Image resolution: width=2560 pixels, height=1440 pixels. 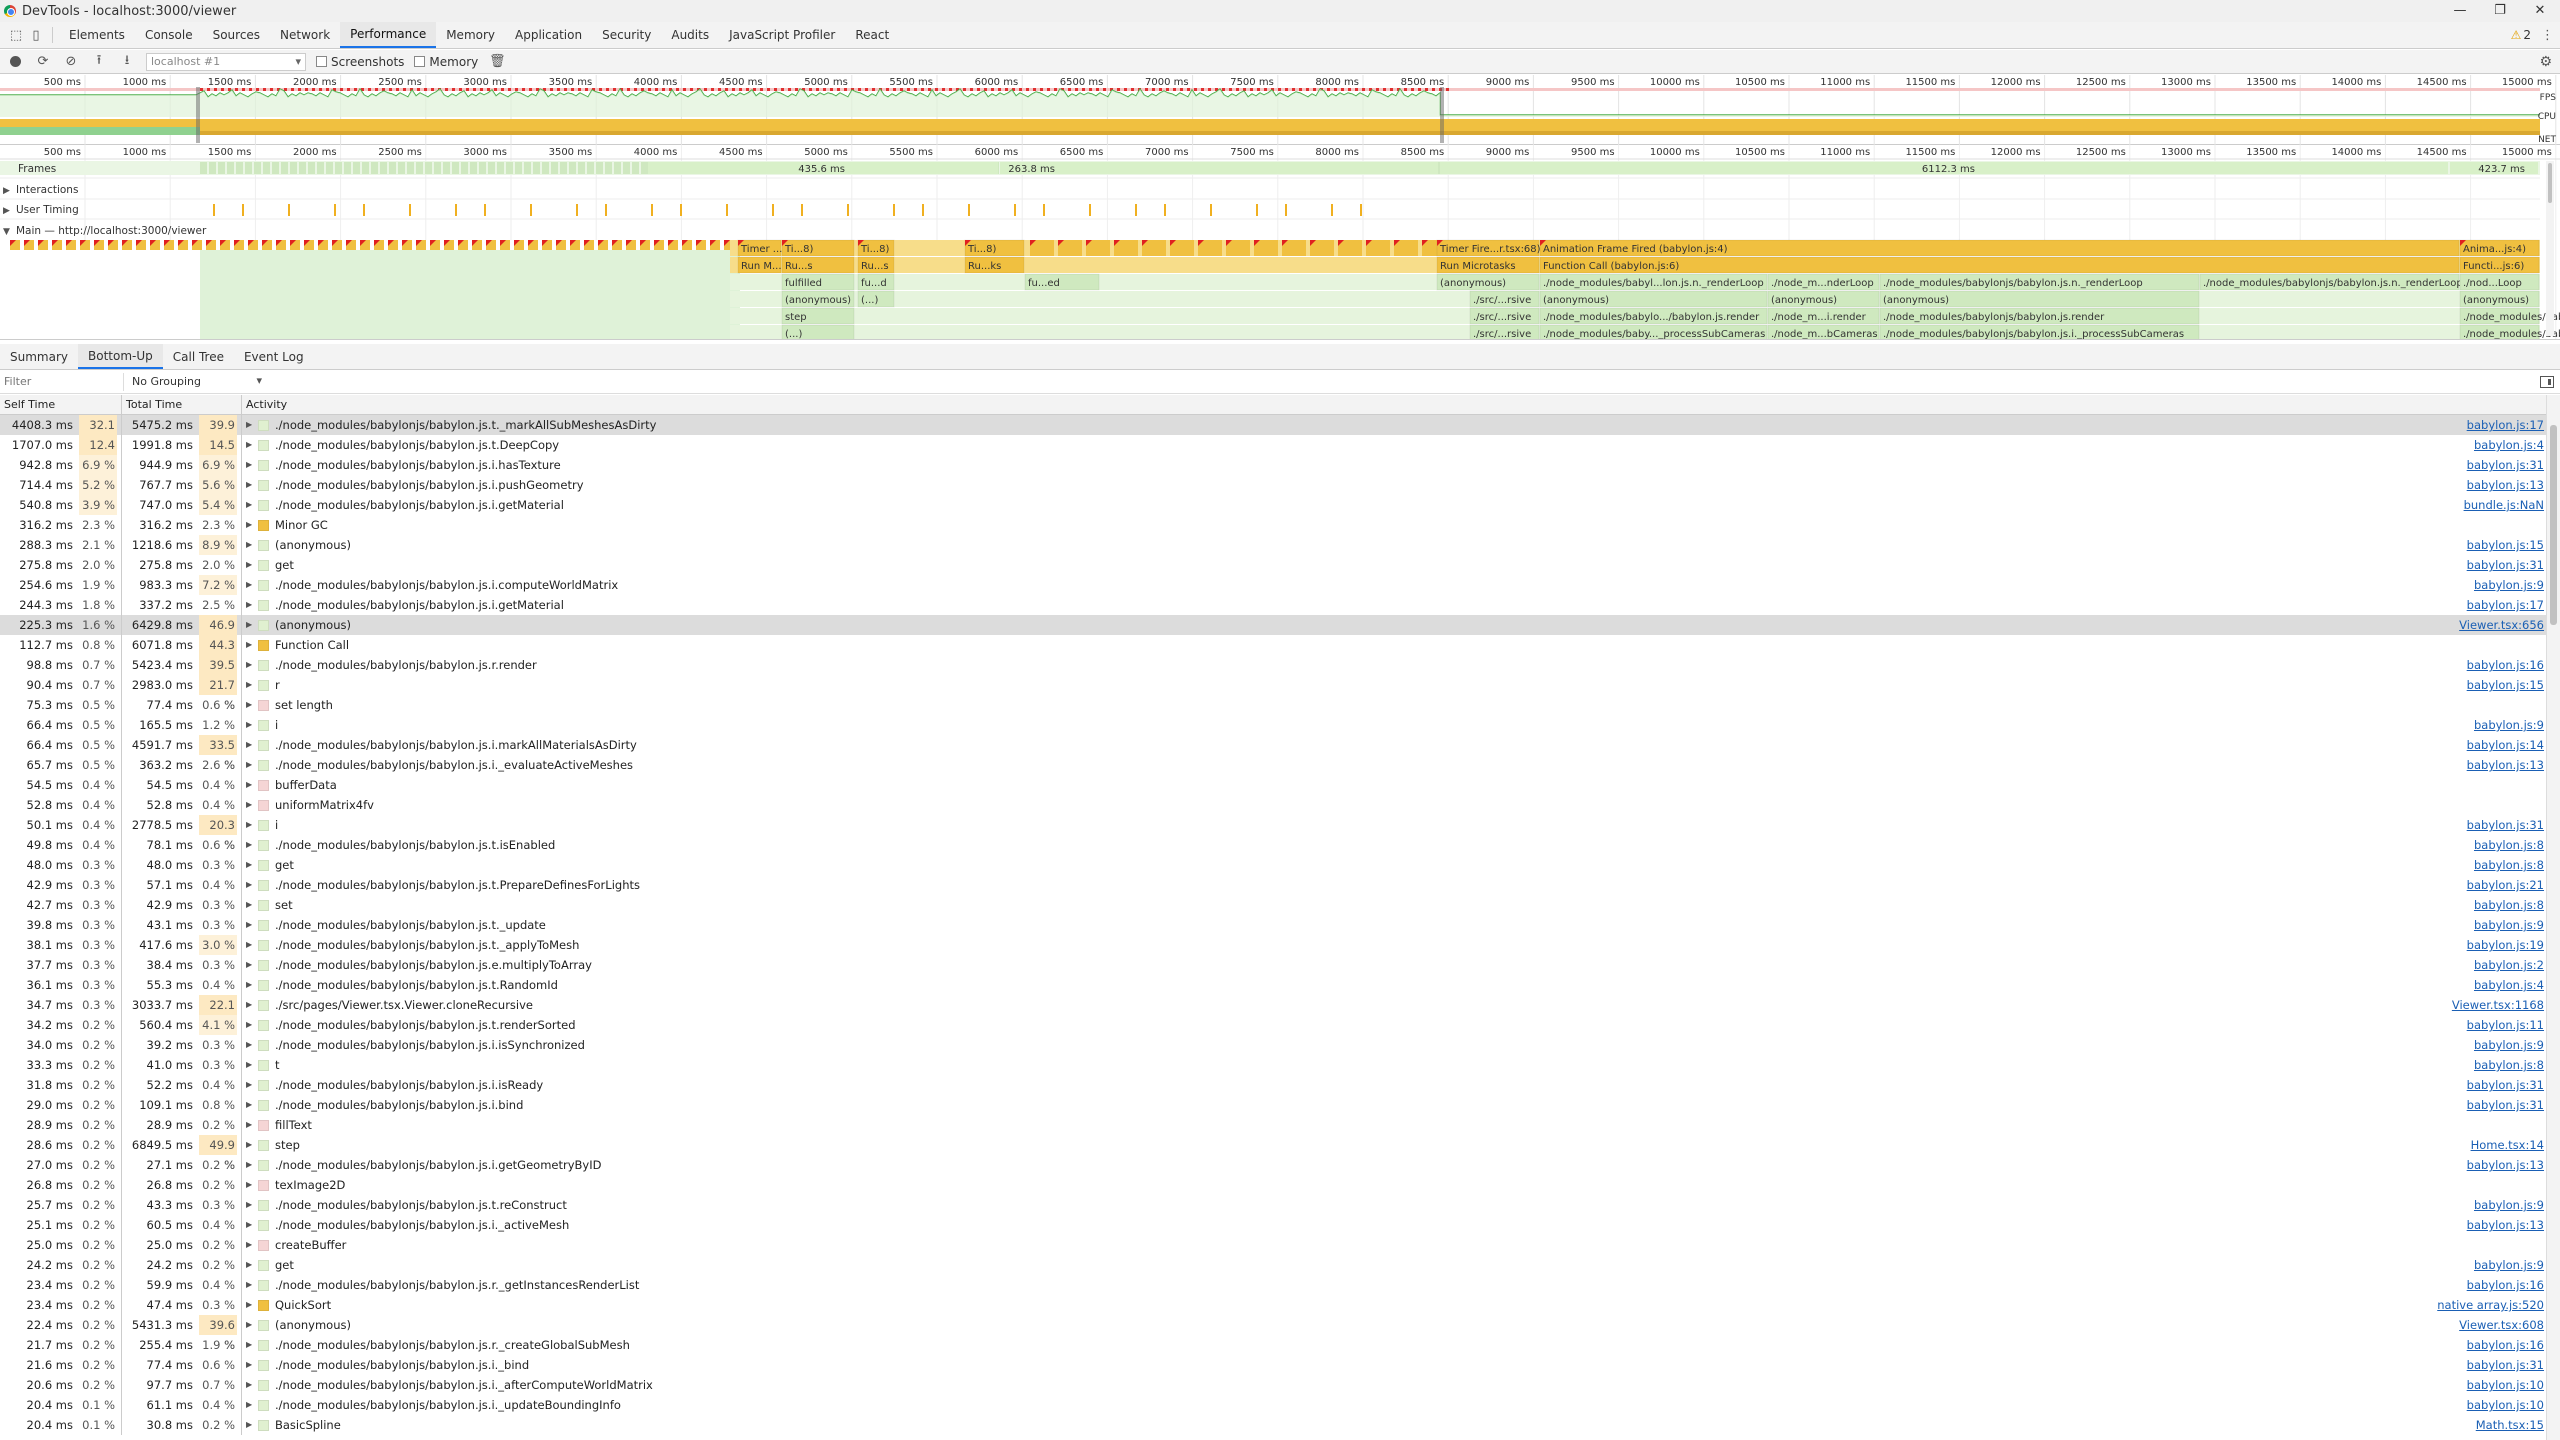 What do you see at coordinates (2505, 1345) in the screenshot?
I see `source-link: babylon.js:16` at bounding box center [2505, 1345].